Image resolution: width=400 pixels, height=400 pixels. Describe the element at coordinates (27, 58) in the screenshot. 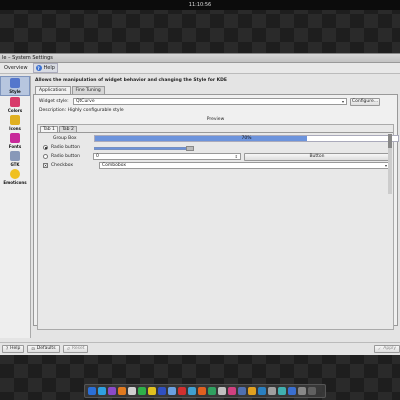

I see `window-title: le – System Settings` at that location.